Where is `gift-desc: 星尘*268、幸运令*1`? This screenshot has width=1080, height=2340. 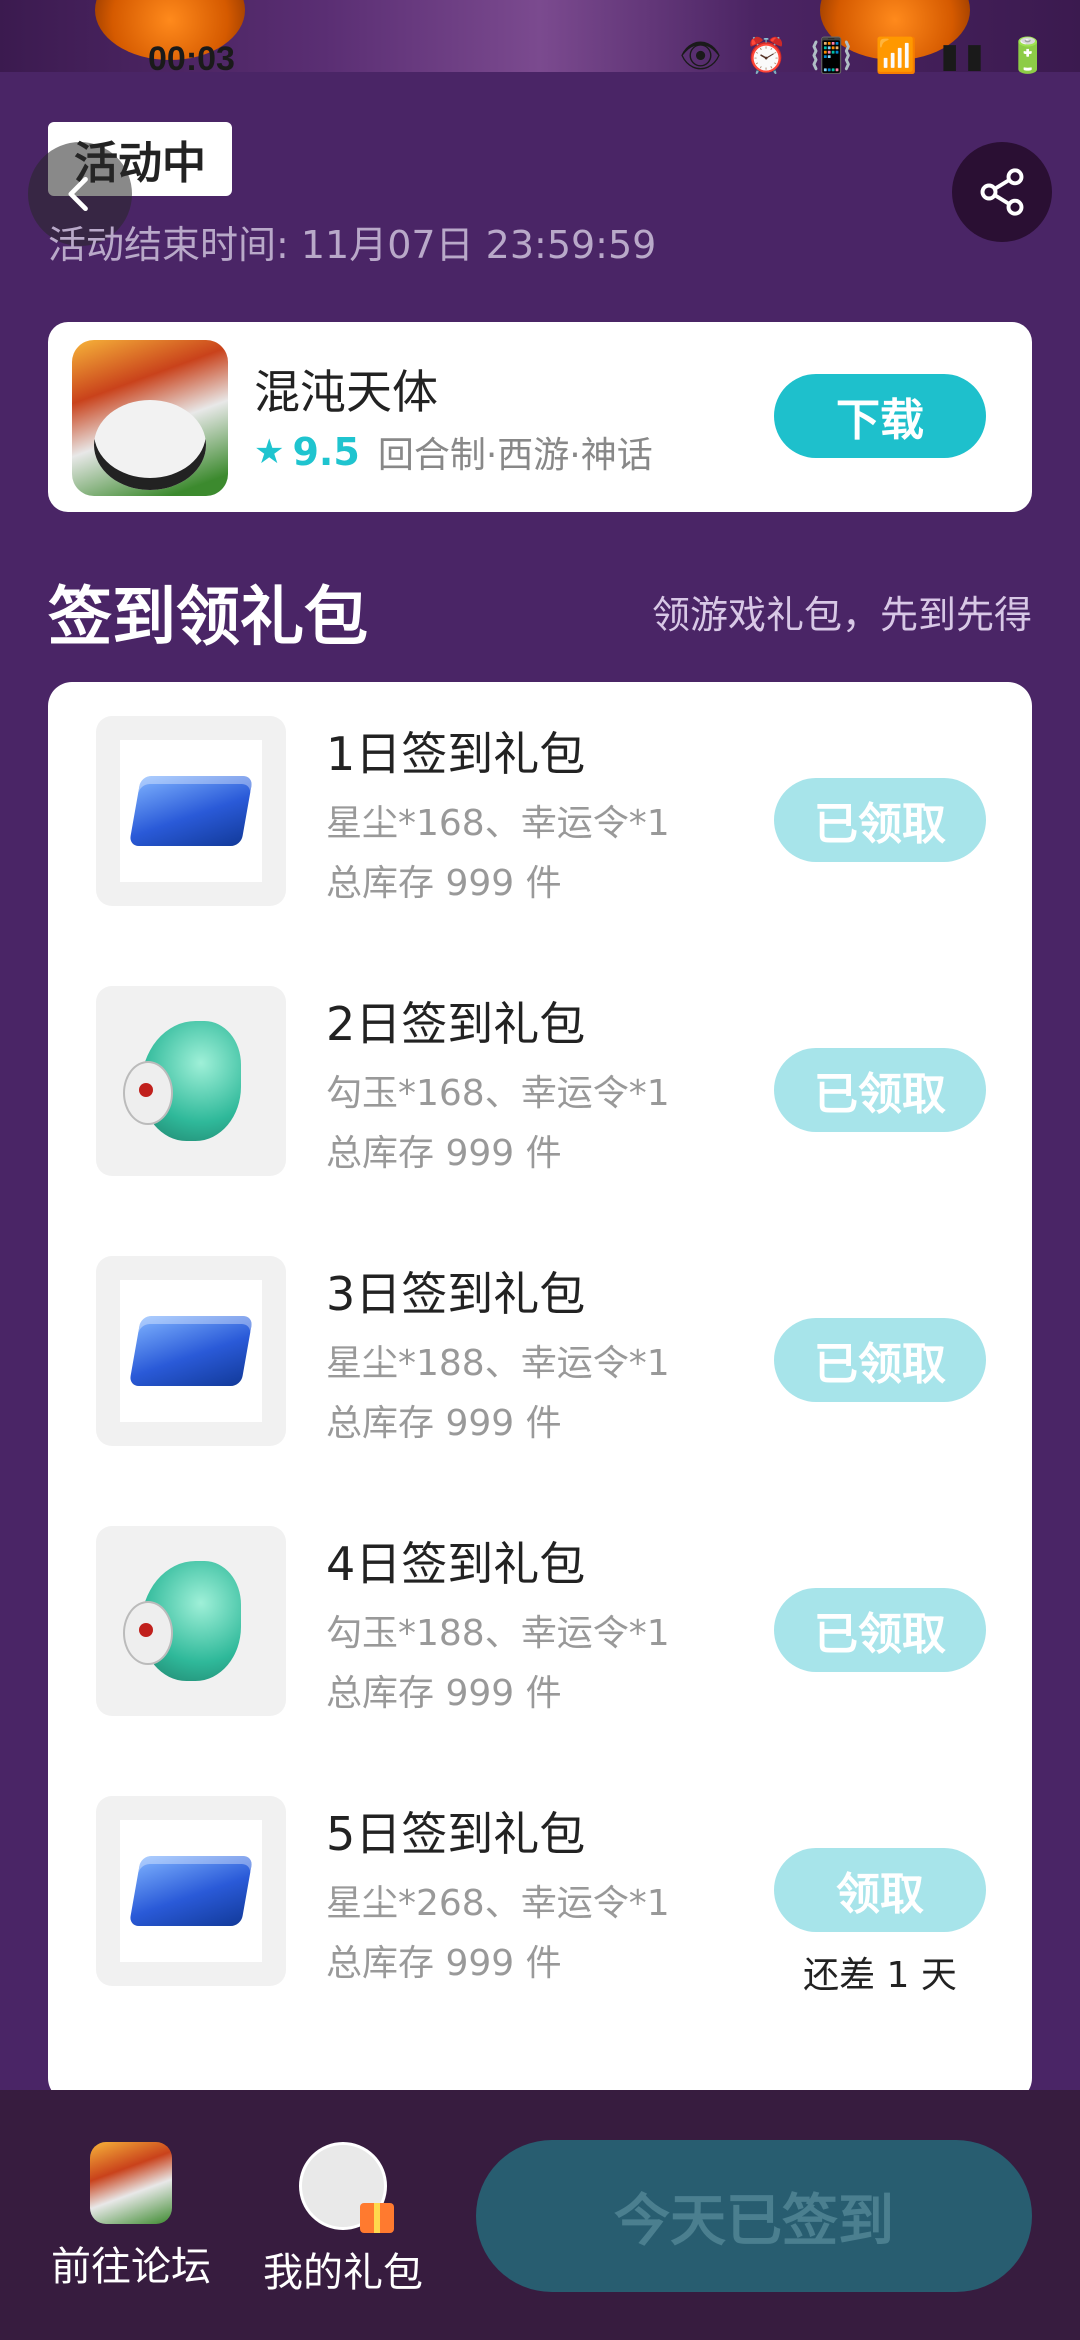 gift-desc: 星尘*268、幸运令*1 is located at coordinates (498, 1903).